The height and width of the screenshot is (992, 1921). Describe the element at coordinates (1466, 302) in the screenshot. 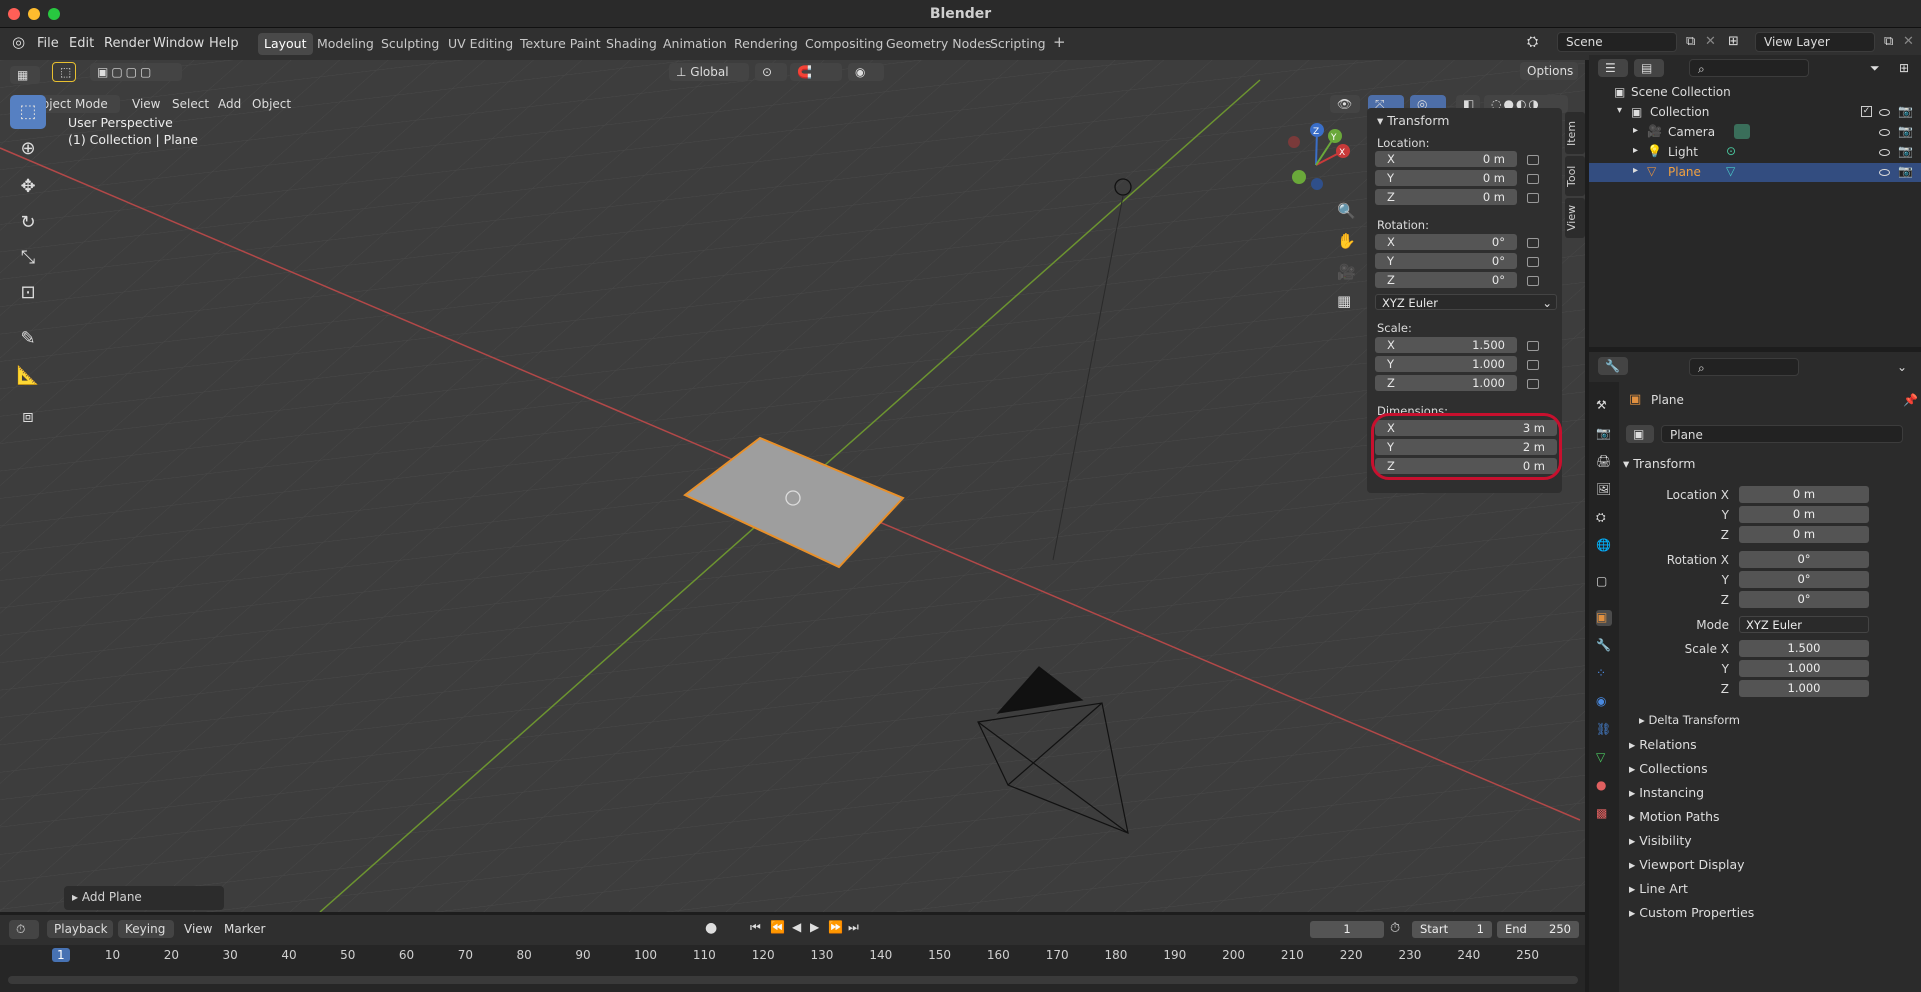

I see `rotation-mode-dropdown: XYZ Euler ⌄` at that location.